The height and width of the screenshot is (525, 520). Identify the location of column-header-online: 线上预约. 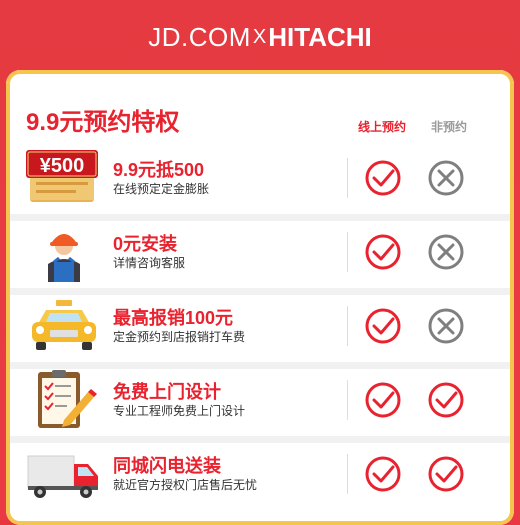
(382, 127).